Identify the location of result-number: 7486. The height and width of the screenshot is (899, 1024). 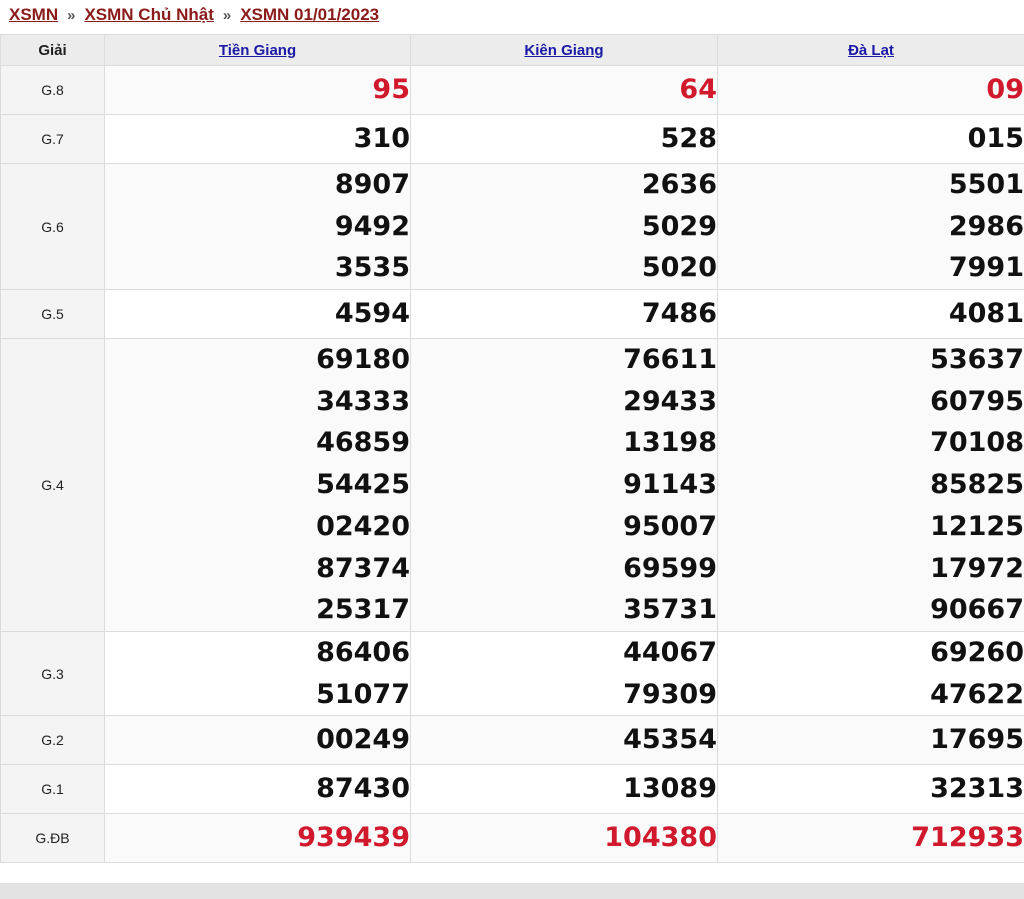
(679, 314).